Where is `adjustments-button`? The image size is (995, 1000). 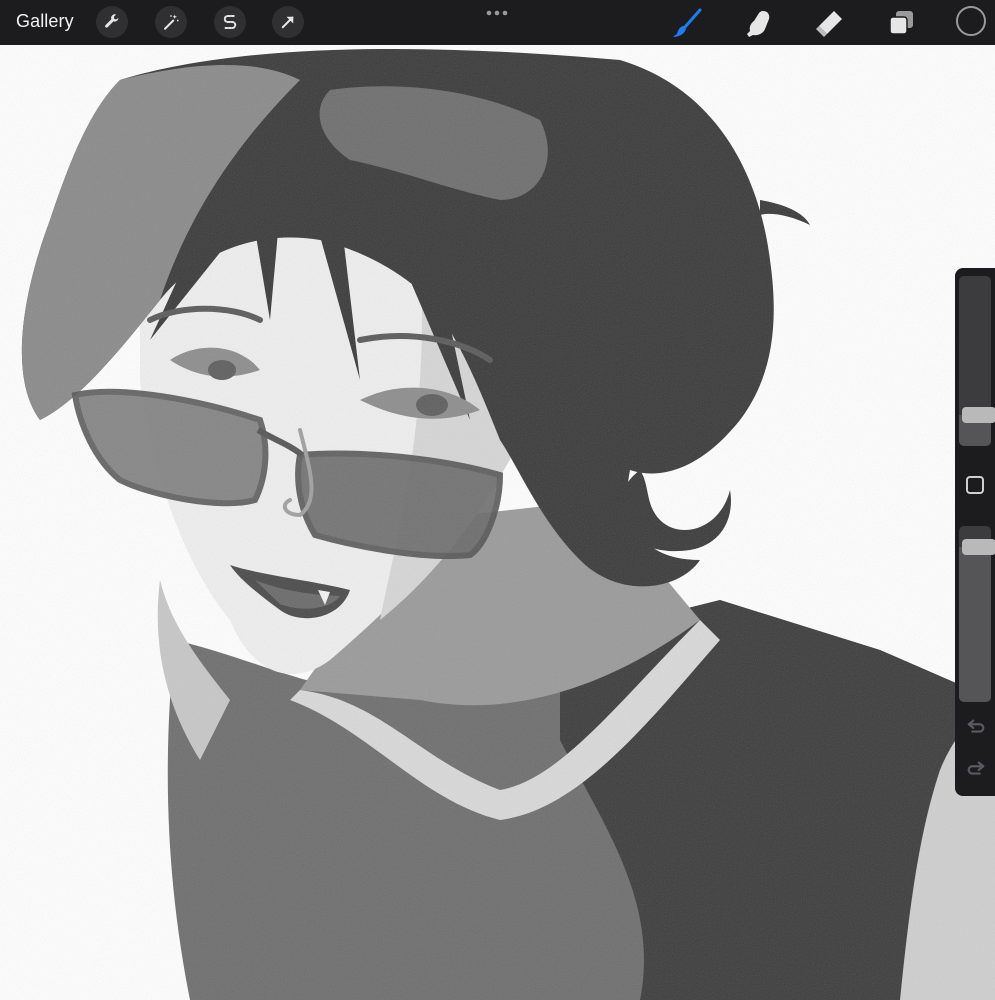 adjustments-button is located at coordinates (171, 22).